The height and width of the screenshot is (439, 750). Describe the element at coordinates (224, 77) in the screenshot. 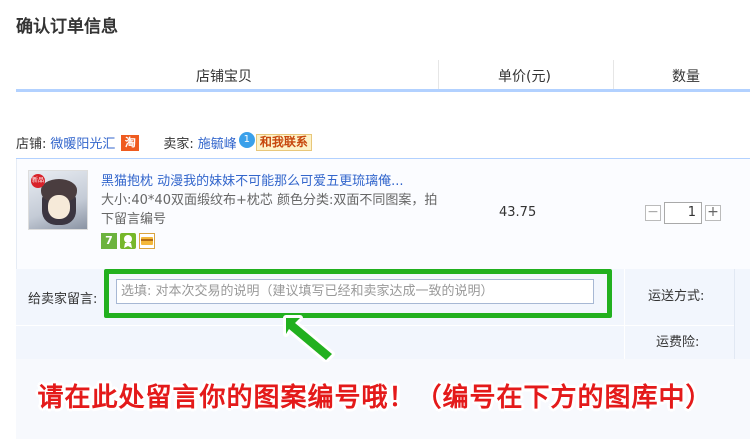

I see `column-item: 店铺宝贝` at that location.